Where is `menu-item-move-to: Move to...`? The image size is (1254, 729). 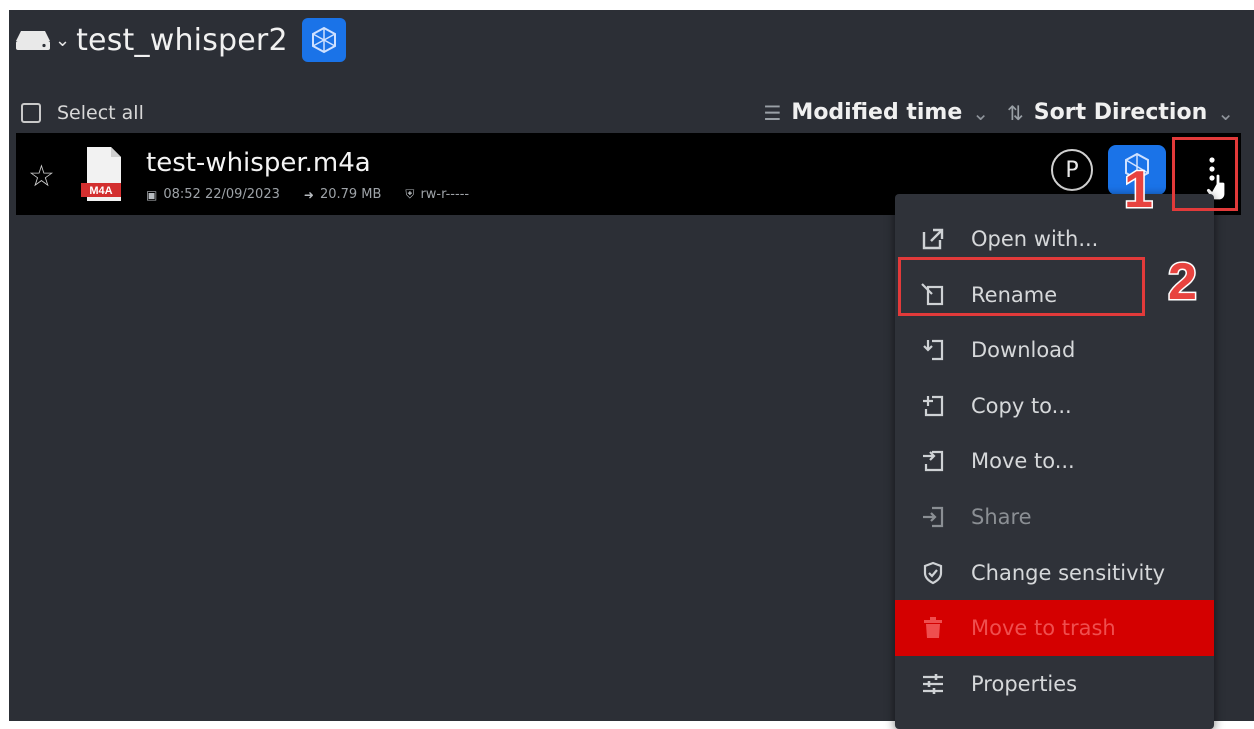 menu-item-move-to: Move to... is located at coordinates (1054, 461).